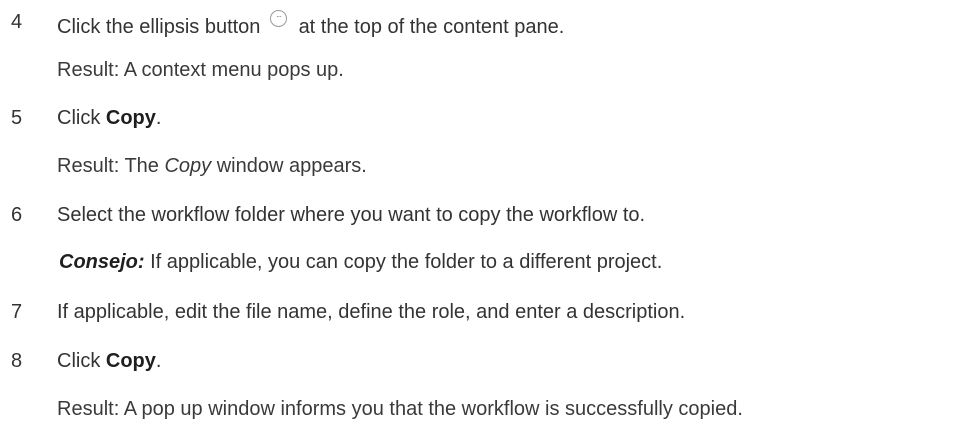  I want to click on step-number: 4, so click(17, 22).